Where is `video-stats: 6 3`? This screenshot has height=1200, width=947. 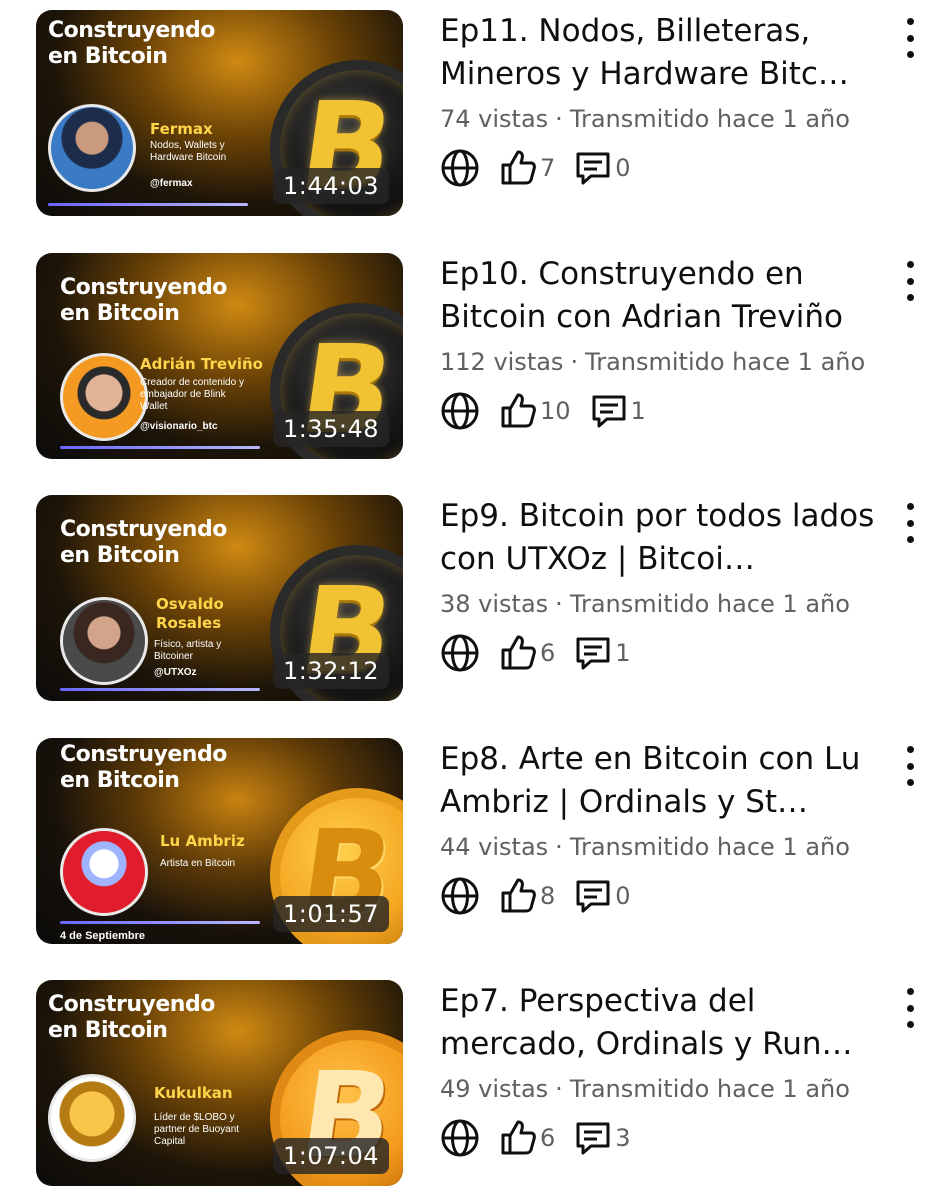
video-stats: 6 3 is located at coordinates (670, 1138).